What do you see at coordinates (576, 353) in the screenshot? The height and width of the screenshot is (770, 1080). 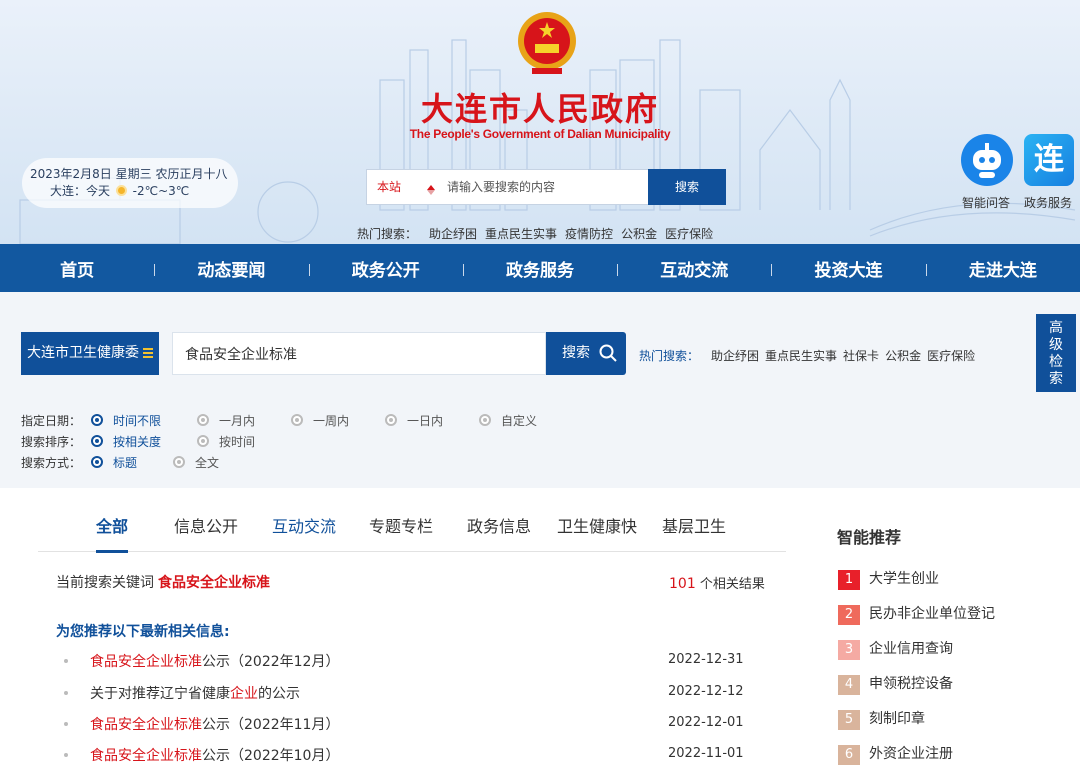 I see `main-search-button-label: 搜索` at bounding box center [576, 353].